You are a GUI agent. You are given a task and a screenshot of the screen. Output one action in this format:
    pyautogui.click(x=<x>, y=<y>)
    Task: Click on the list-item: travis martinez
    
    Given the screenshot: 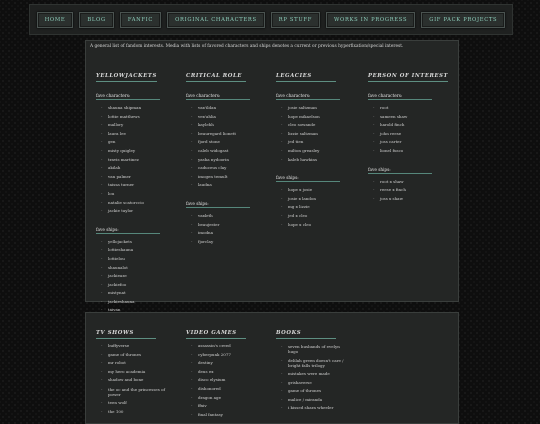 What is the action you would take?
    pyautogui.click(x=128, y=160)
    